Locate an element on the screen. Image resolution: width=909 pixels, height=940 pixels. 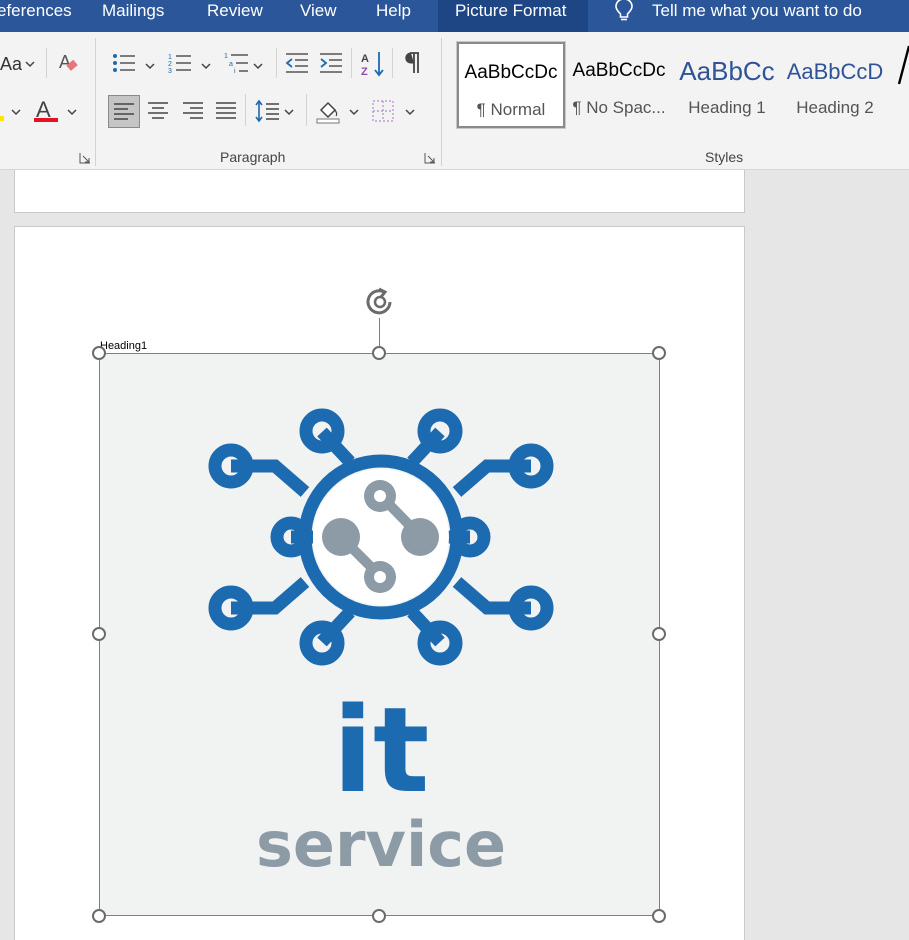
tab-review: Review is located at coordinates (235, 16).